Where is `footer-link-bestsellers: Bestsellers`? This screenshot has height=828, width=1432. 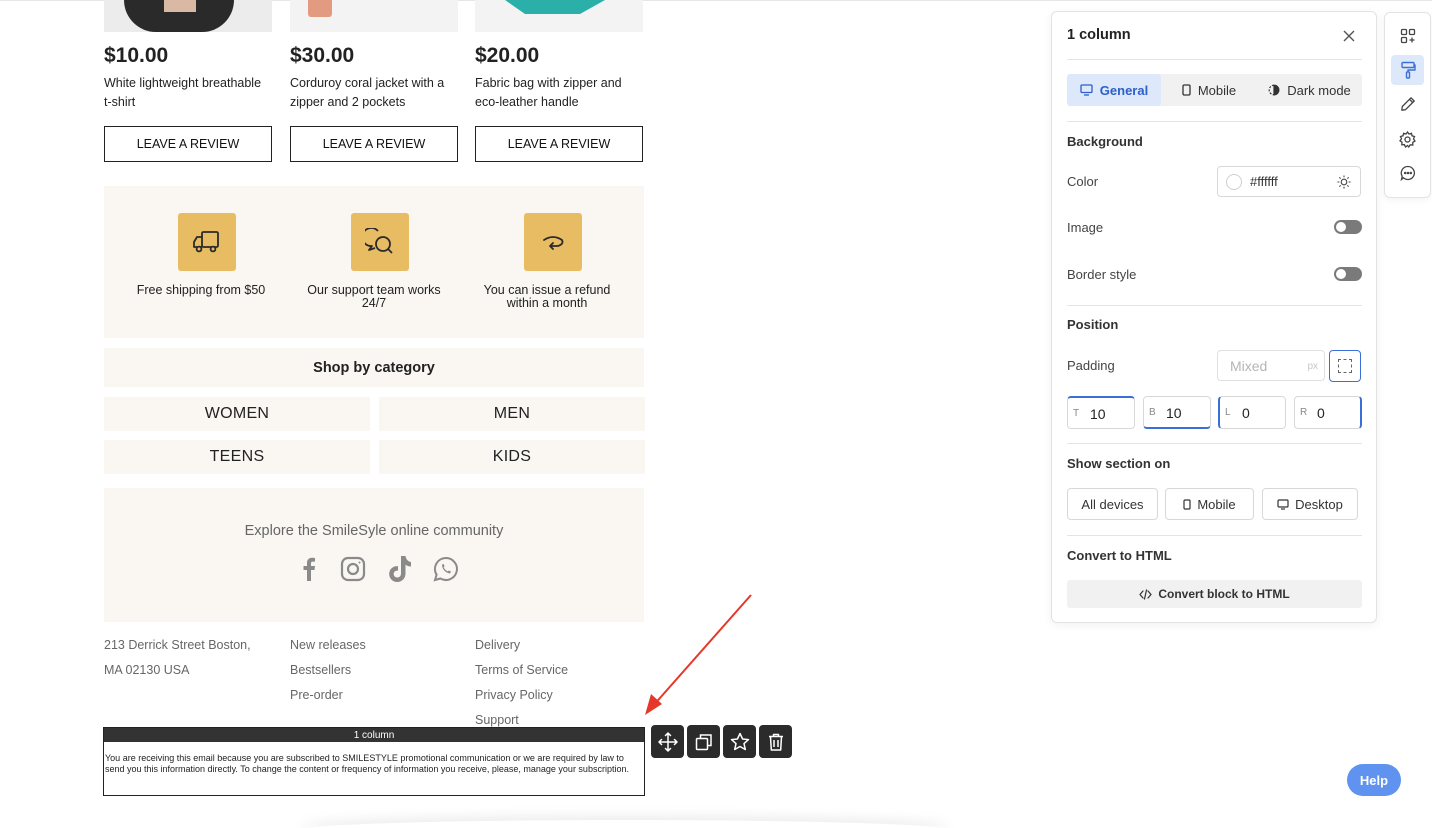 footer-link-bestsellers: Bestsellers is located at coordinates (380, 670).